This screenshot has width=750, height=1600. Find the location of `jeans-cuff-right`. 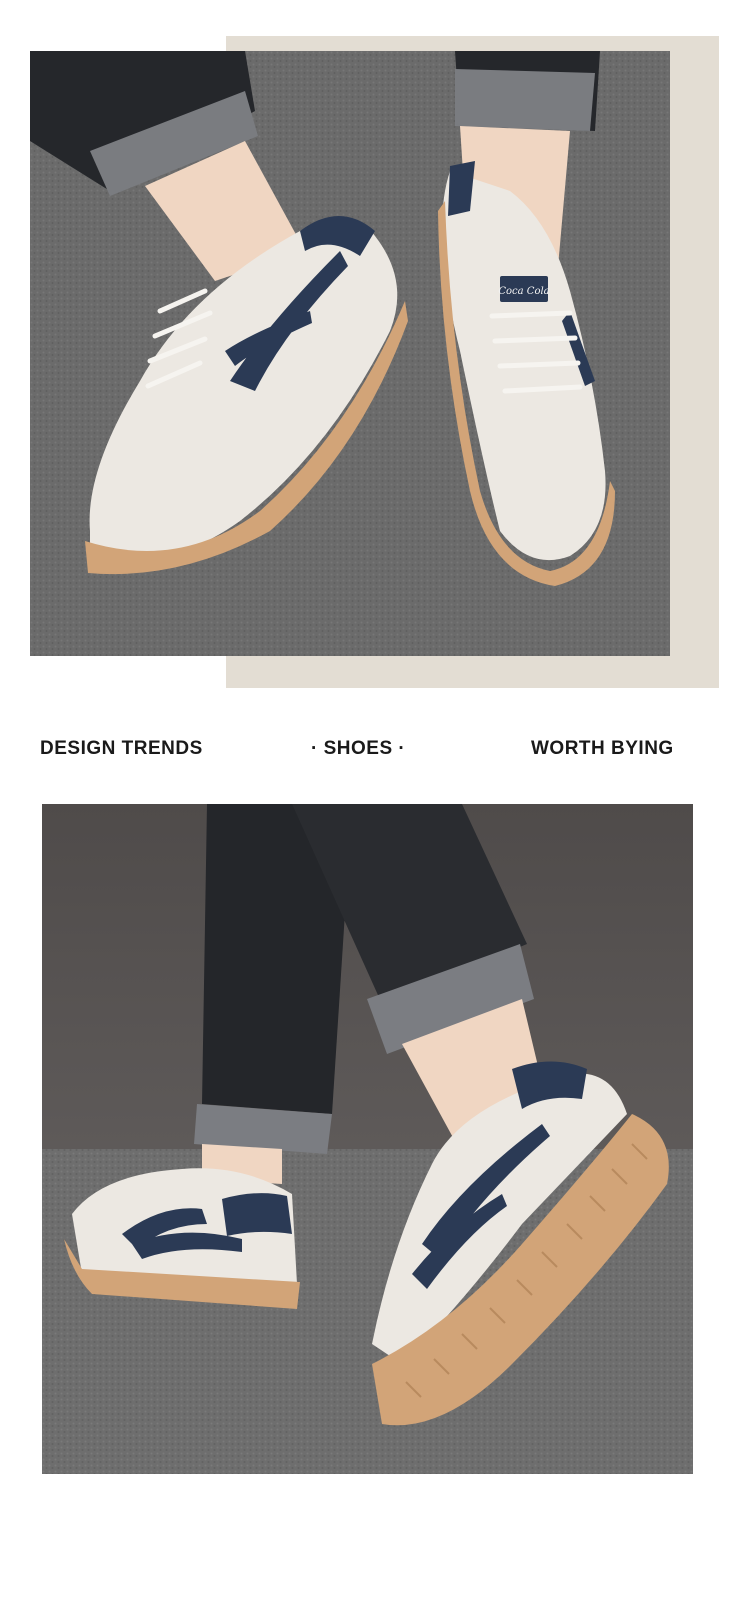

jeans-cuff-right is located at coordinates (525, 100).